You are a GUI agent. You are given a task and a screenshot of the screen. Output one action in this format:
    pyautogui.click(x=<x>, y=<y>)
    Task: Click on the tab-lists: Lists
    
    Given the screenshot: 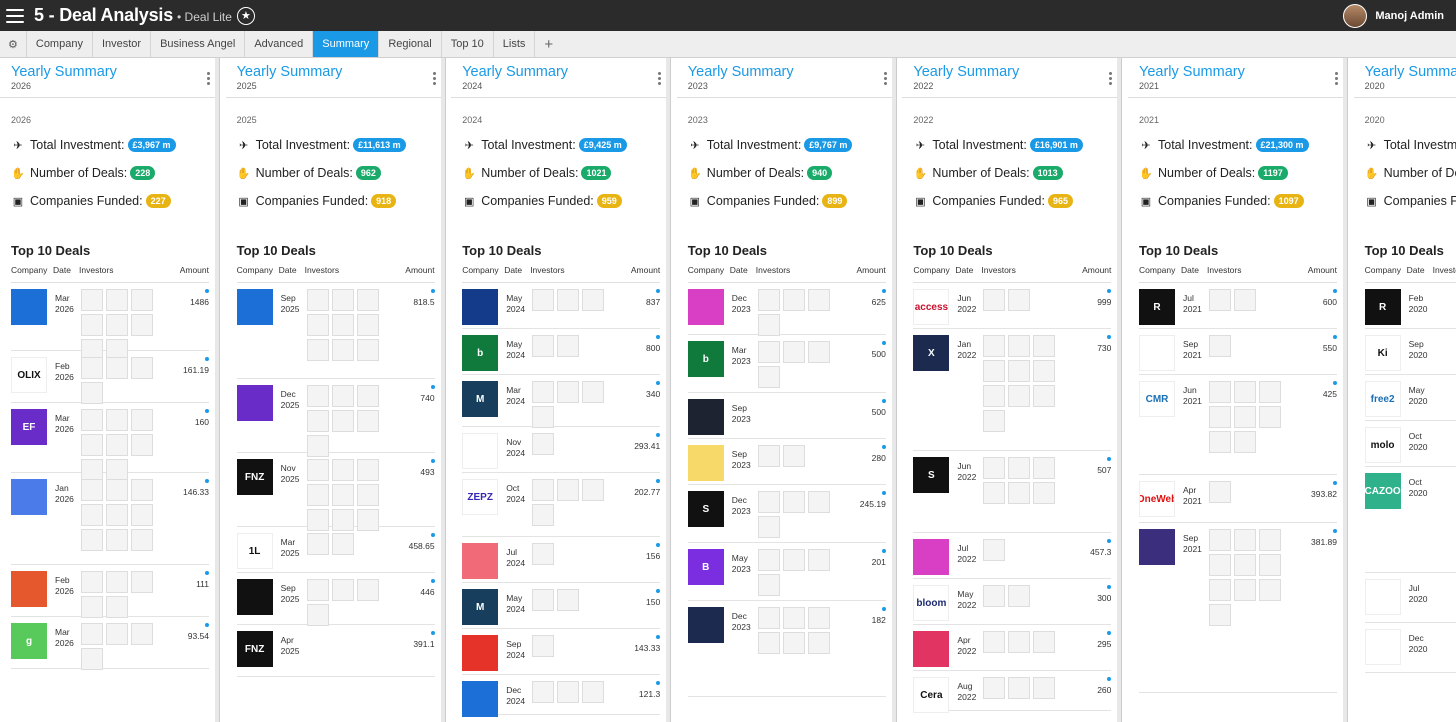 What is the action you would take?
    pyautogui.click(x=515, y=44)
    